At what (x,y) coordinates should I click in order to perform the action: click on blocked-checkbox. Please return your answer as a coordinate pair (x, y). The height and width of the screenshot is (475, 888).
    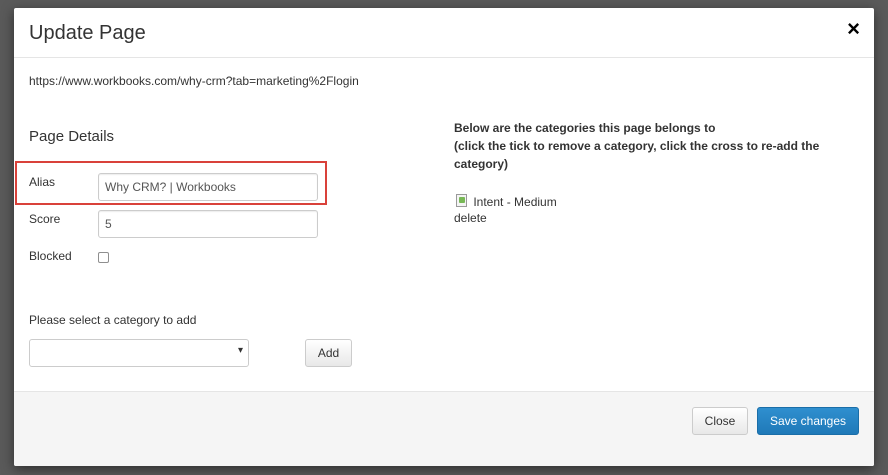
    Looking at the image, I should click on (103, 257).